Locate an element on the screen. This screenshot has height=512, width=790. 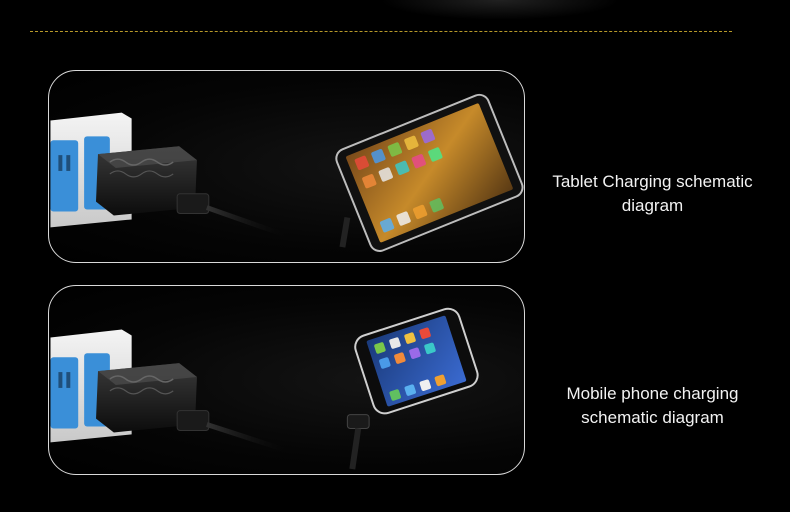
top-glow is located at coordinates (500, 10).